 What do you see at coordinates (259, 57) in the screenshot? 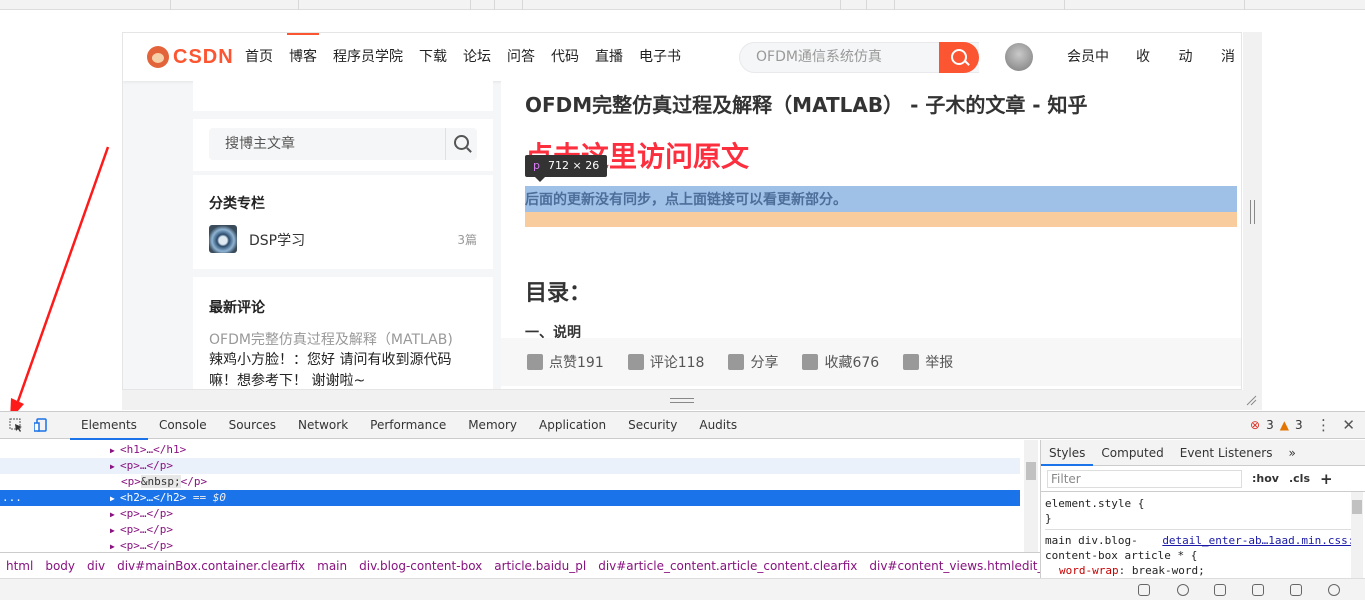
I see `nav-item: 首页` at bounding box center [259, 57].